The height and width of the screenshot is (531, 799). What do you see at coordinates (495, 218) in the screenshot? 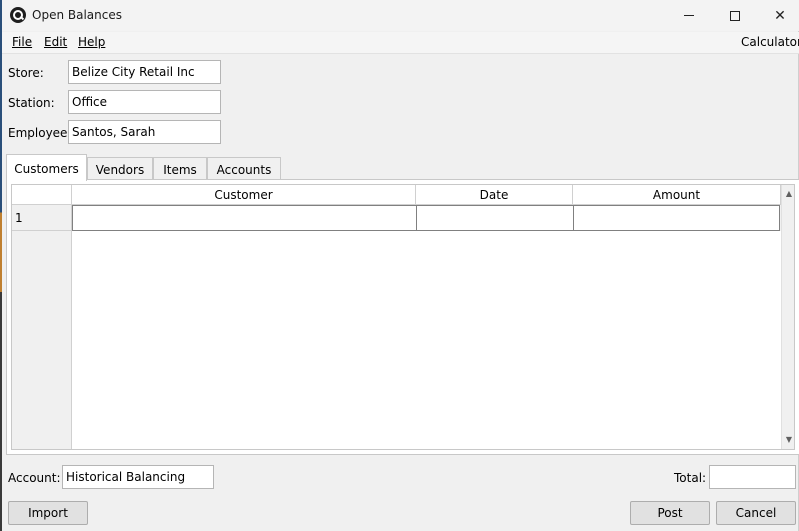
I see `cell-date` at bounding box center [495, 218].